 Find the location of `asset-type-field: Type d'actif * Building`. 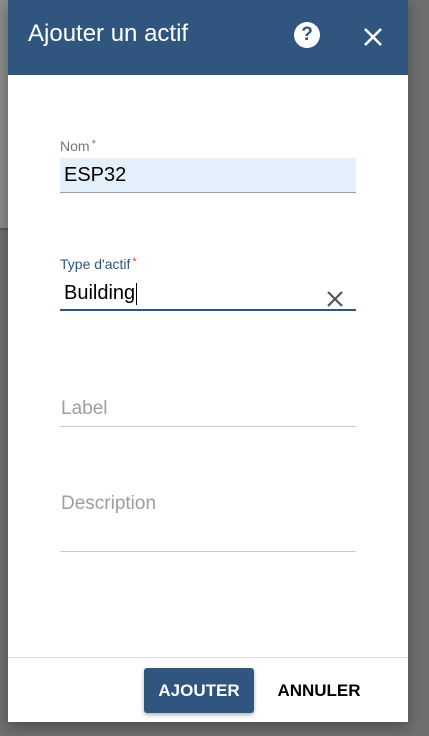

asset-type-field: Type d'actif * Building is located at coordinates (208, 283).